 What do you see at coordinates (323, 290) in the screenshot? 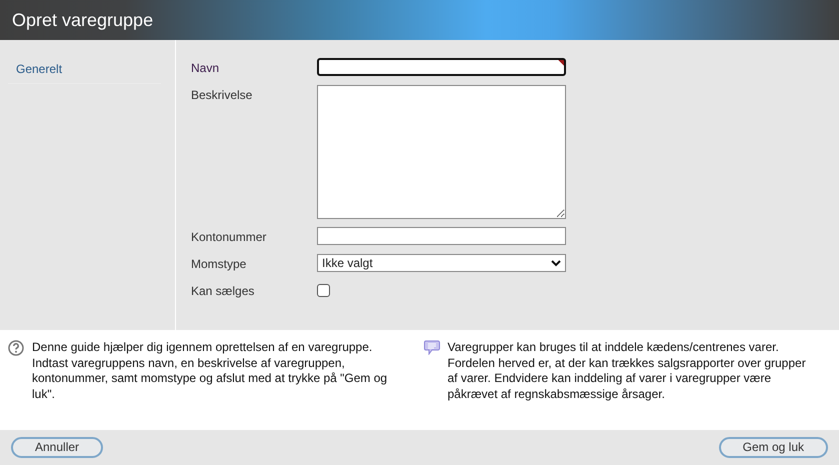
I see `checkbox` at bounding box center [323, 290].